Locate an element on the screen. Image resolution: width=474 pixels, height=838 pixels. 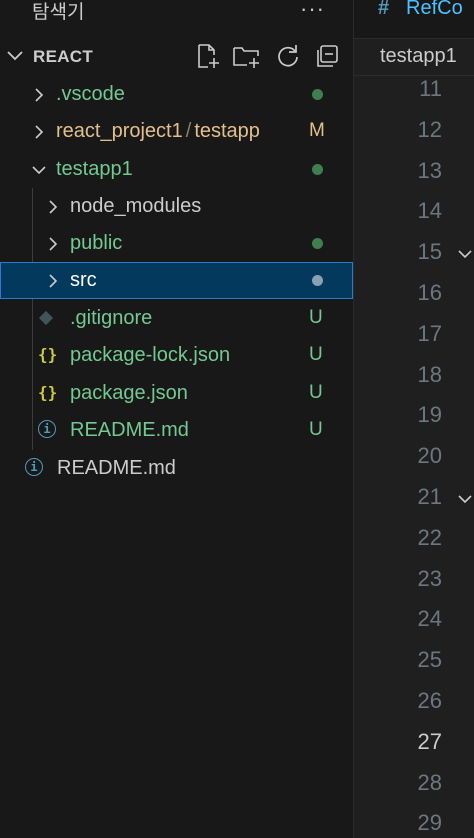
breadcrumb: testapp1 is located at coordinates (414, 57).